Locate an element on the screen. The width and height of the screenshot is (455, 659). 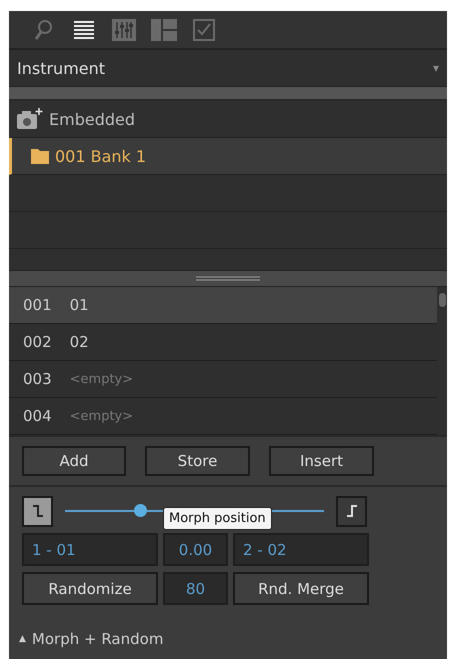
program-row: 001 01 is located at coordinates (223, 305).